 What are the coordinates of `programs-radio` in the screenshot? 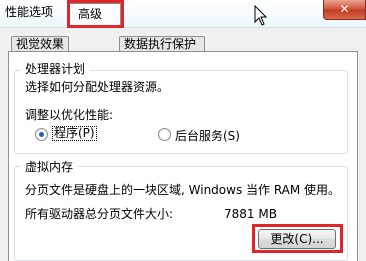 It's located at (41, 134).